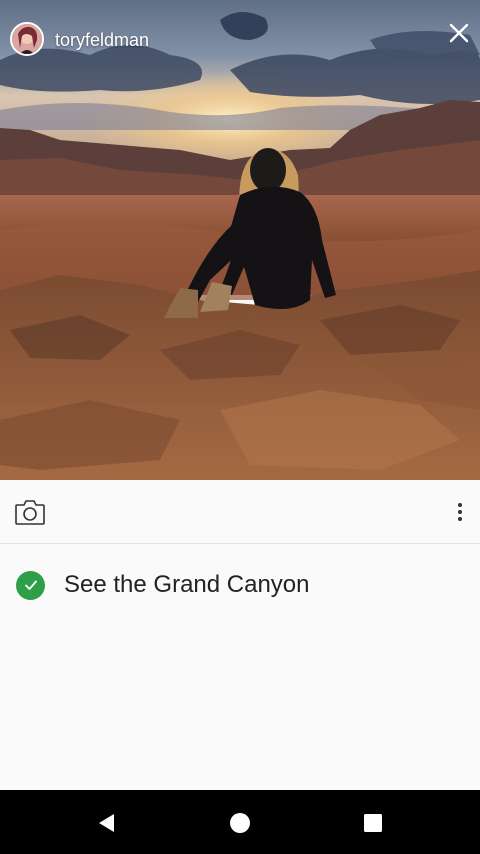  I want to click on camera-icon, so click(30, 512).